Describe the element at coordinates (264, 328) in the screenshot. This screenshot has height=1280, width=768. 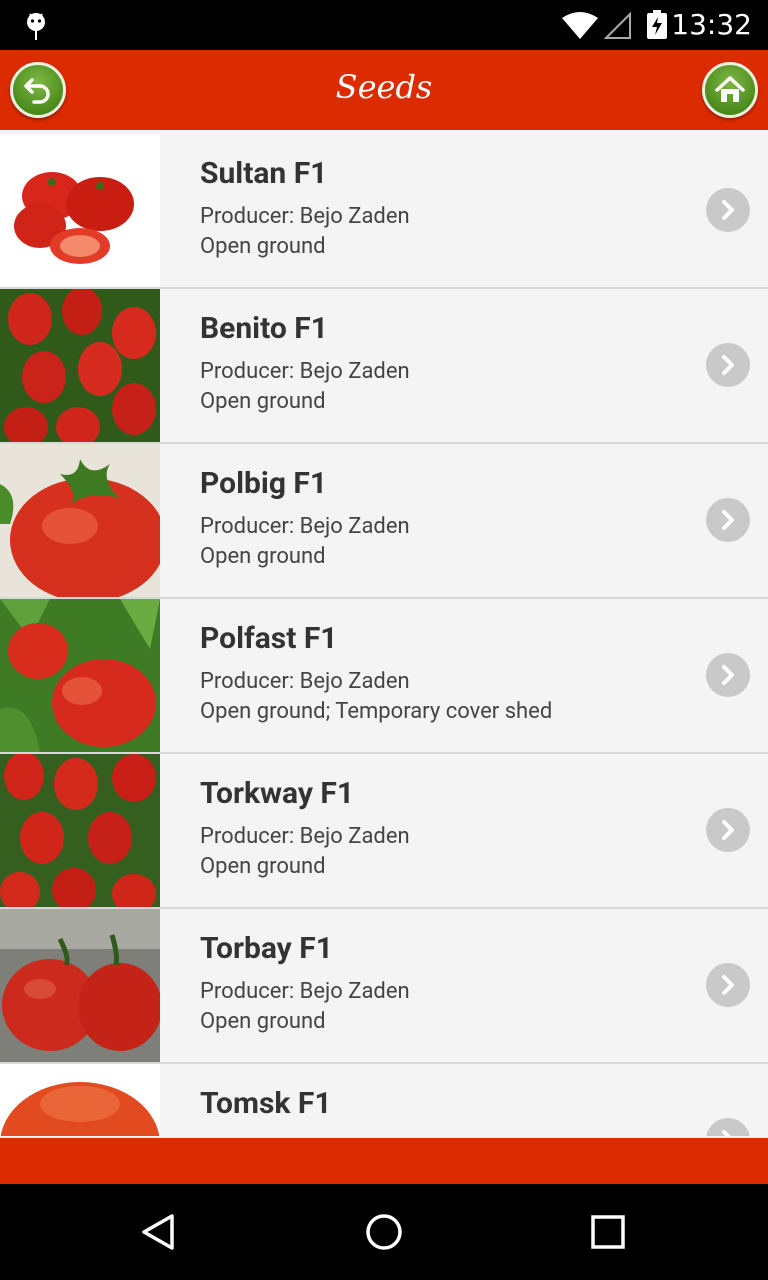
I see `seed-name: Benito F1` at that location.